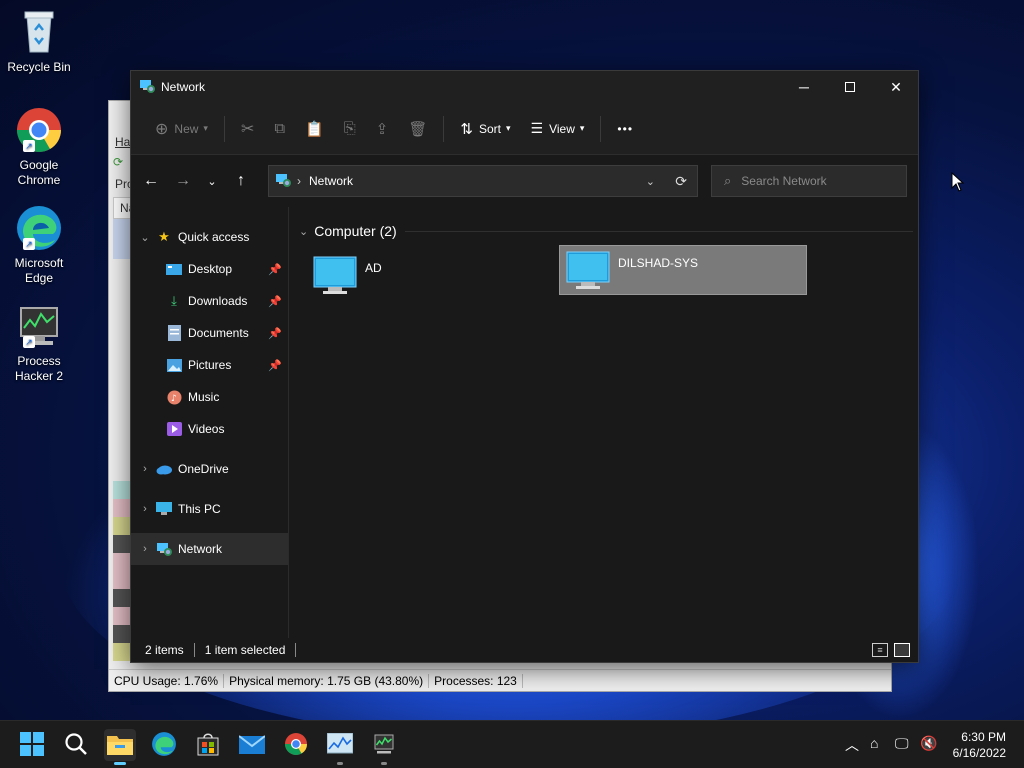 The image size is (1024, 768). I want to click on store-bag-icon, so click(208, 745).